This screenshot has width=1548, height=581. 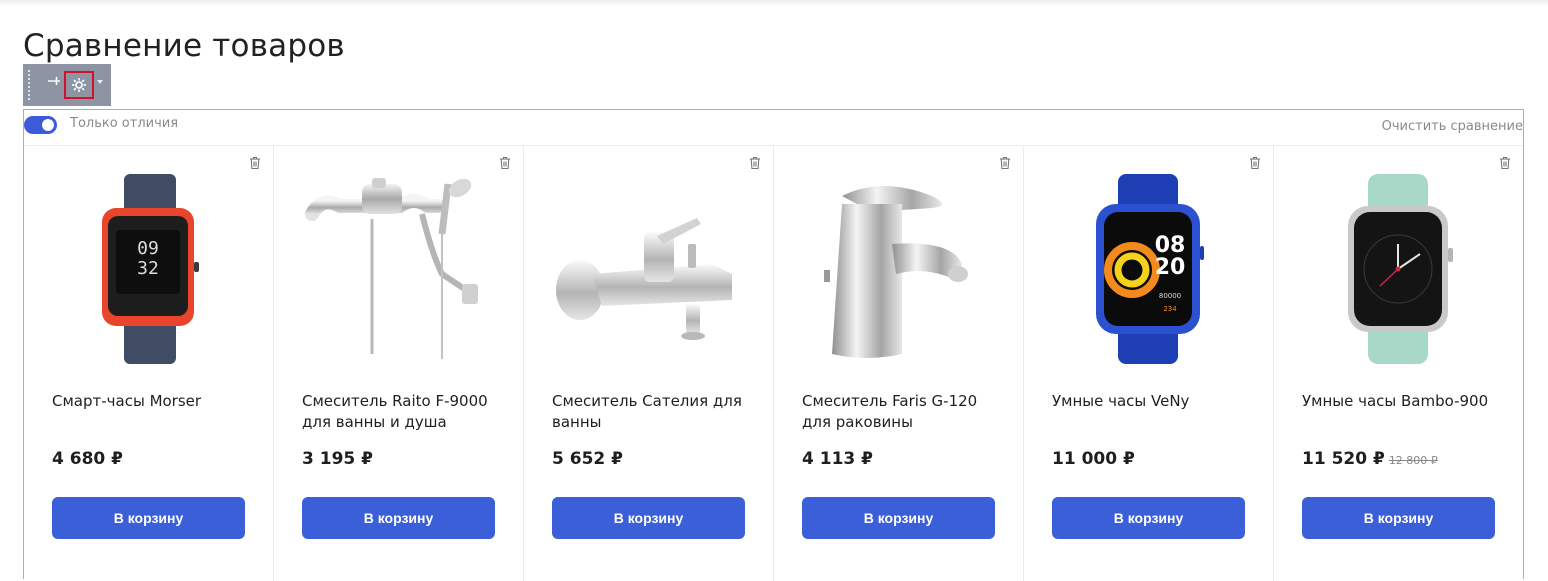 I want to click on clear-compare-link: Очистить сравнение, so click(x=1452, y=126).